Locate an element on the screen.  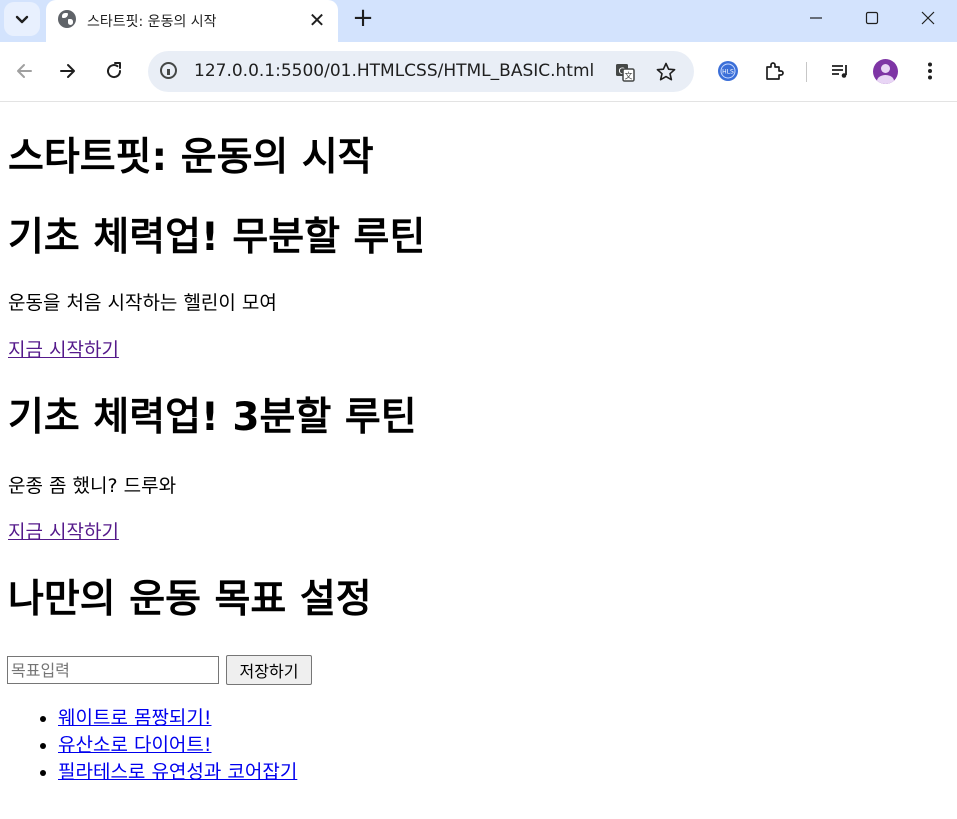
maximize-icon is located at coordinates (872, 18).